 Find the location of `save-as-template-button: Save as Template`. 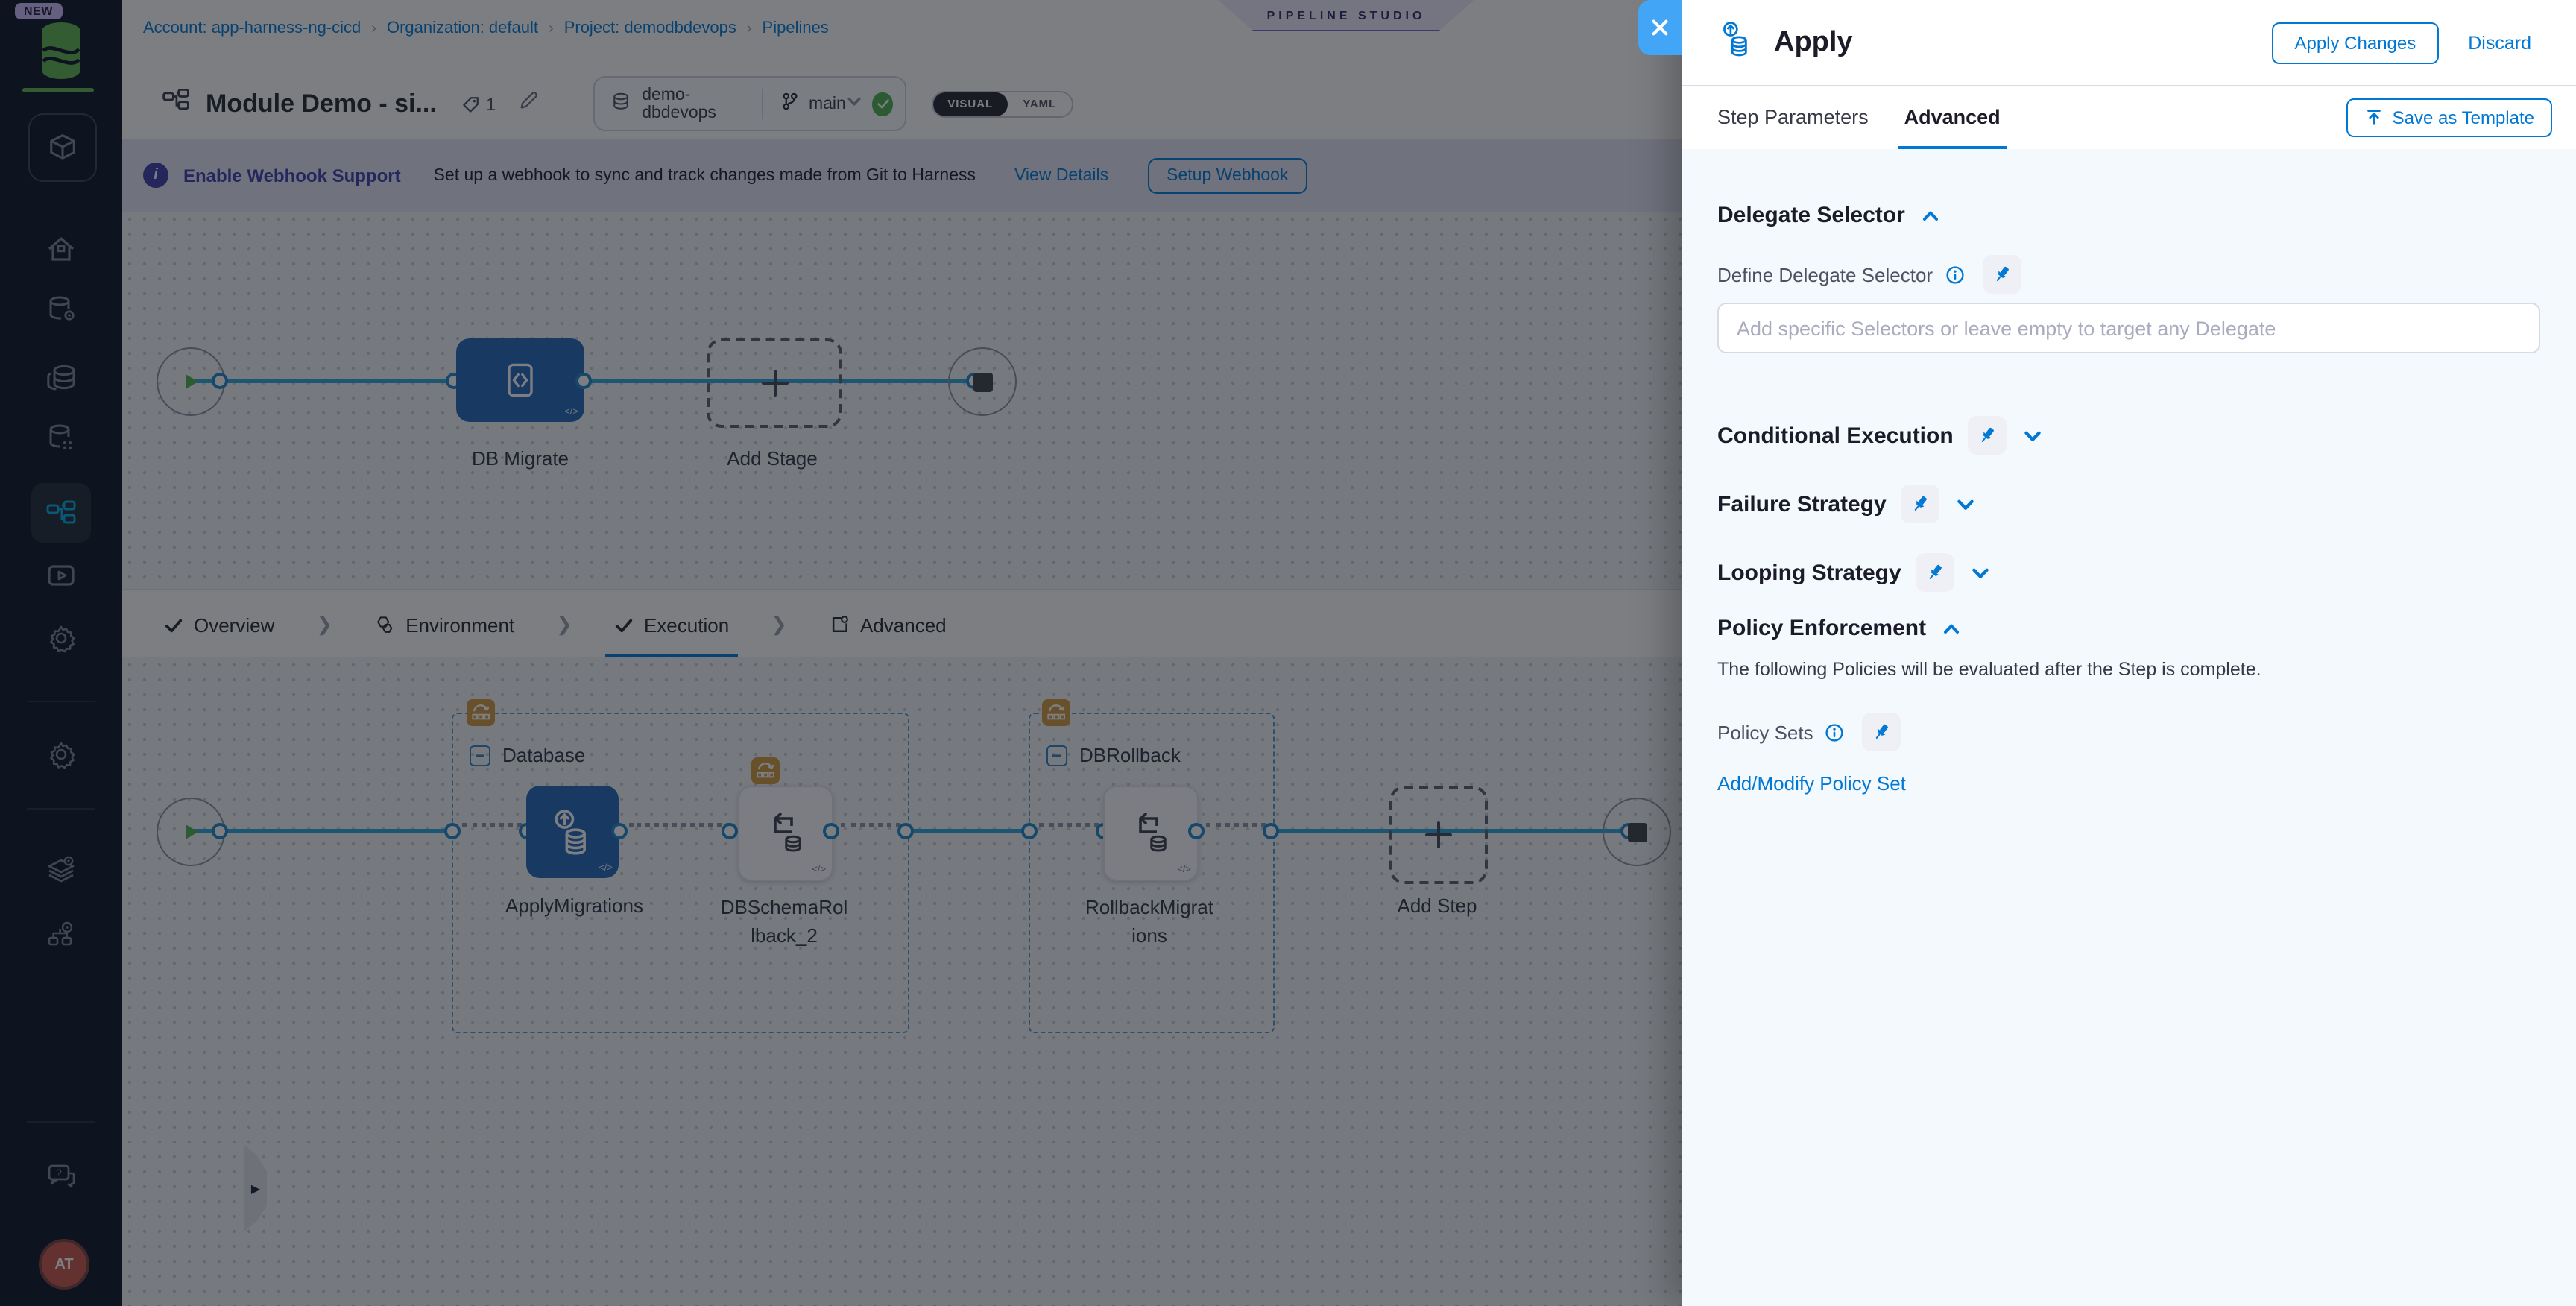

save-as-template-button: Save as Template is located at coordinates (2449, 117).